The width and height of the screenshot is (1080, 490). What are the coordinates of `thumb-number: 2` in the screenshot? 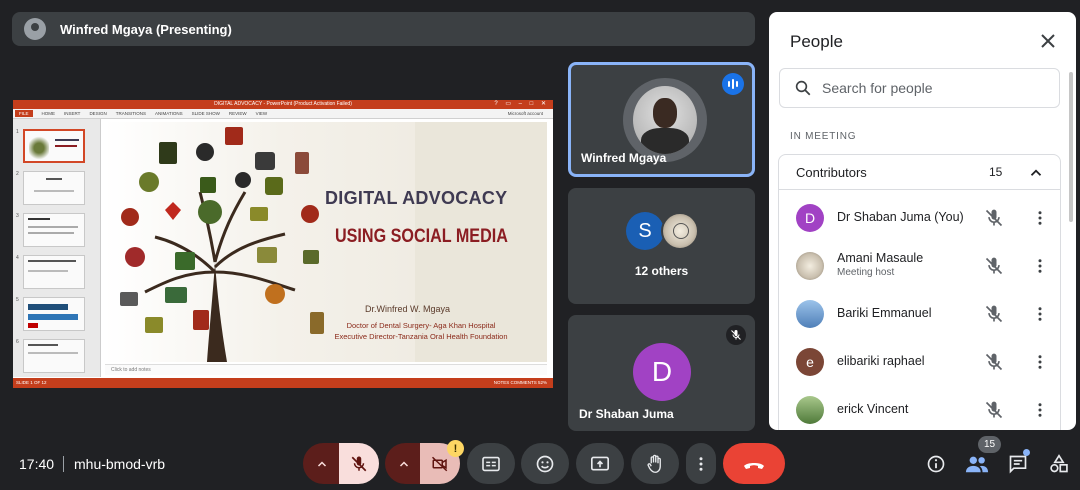 It's located at (17, 174).